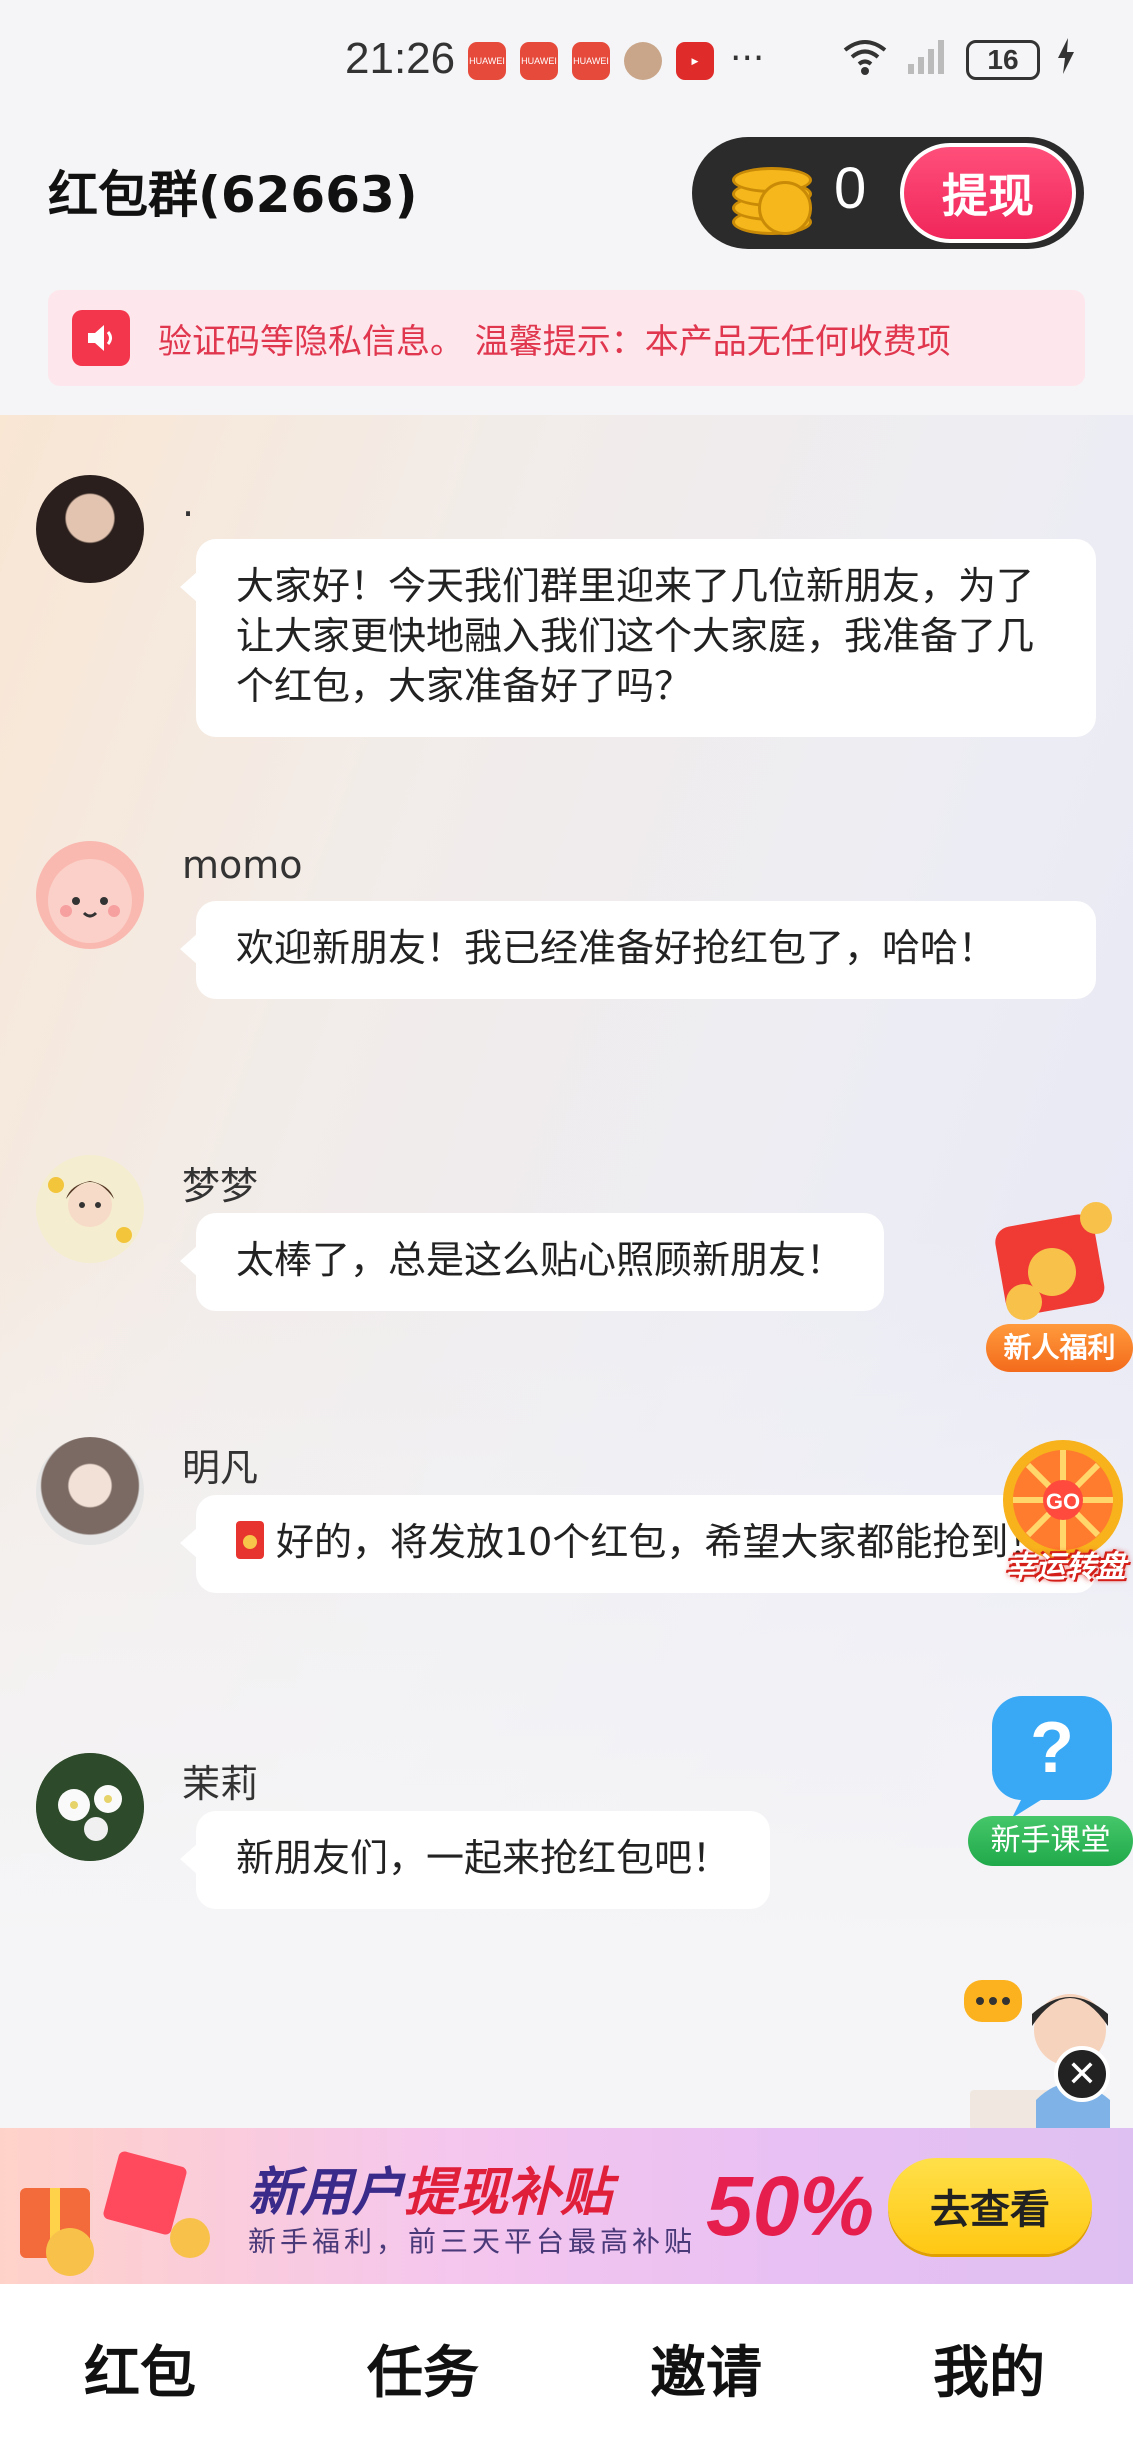  Describe the element at coordinates (188, 503) in the screenshot. I see `sender-name: .` at that location.